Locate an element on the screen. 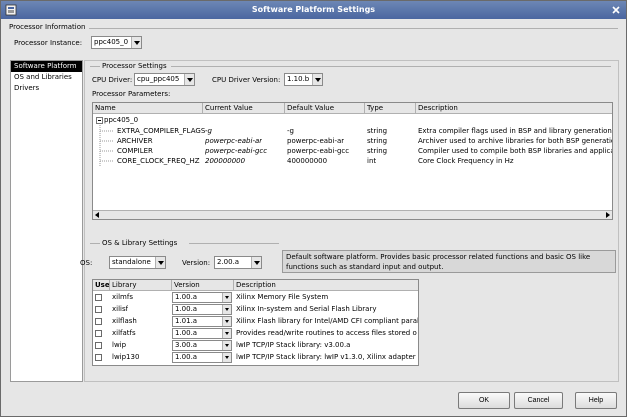 The height and width of the screenshot is (417, 627). os-library-settings-label: OS & Library Settings is located at coordinates (140, 243).